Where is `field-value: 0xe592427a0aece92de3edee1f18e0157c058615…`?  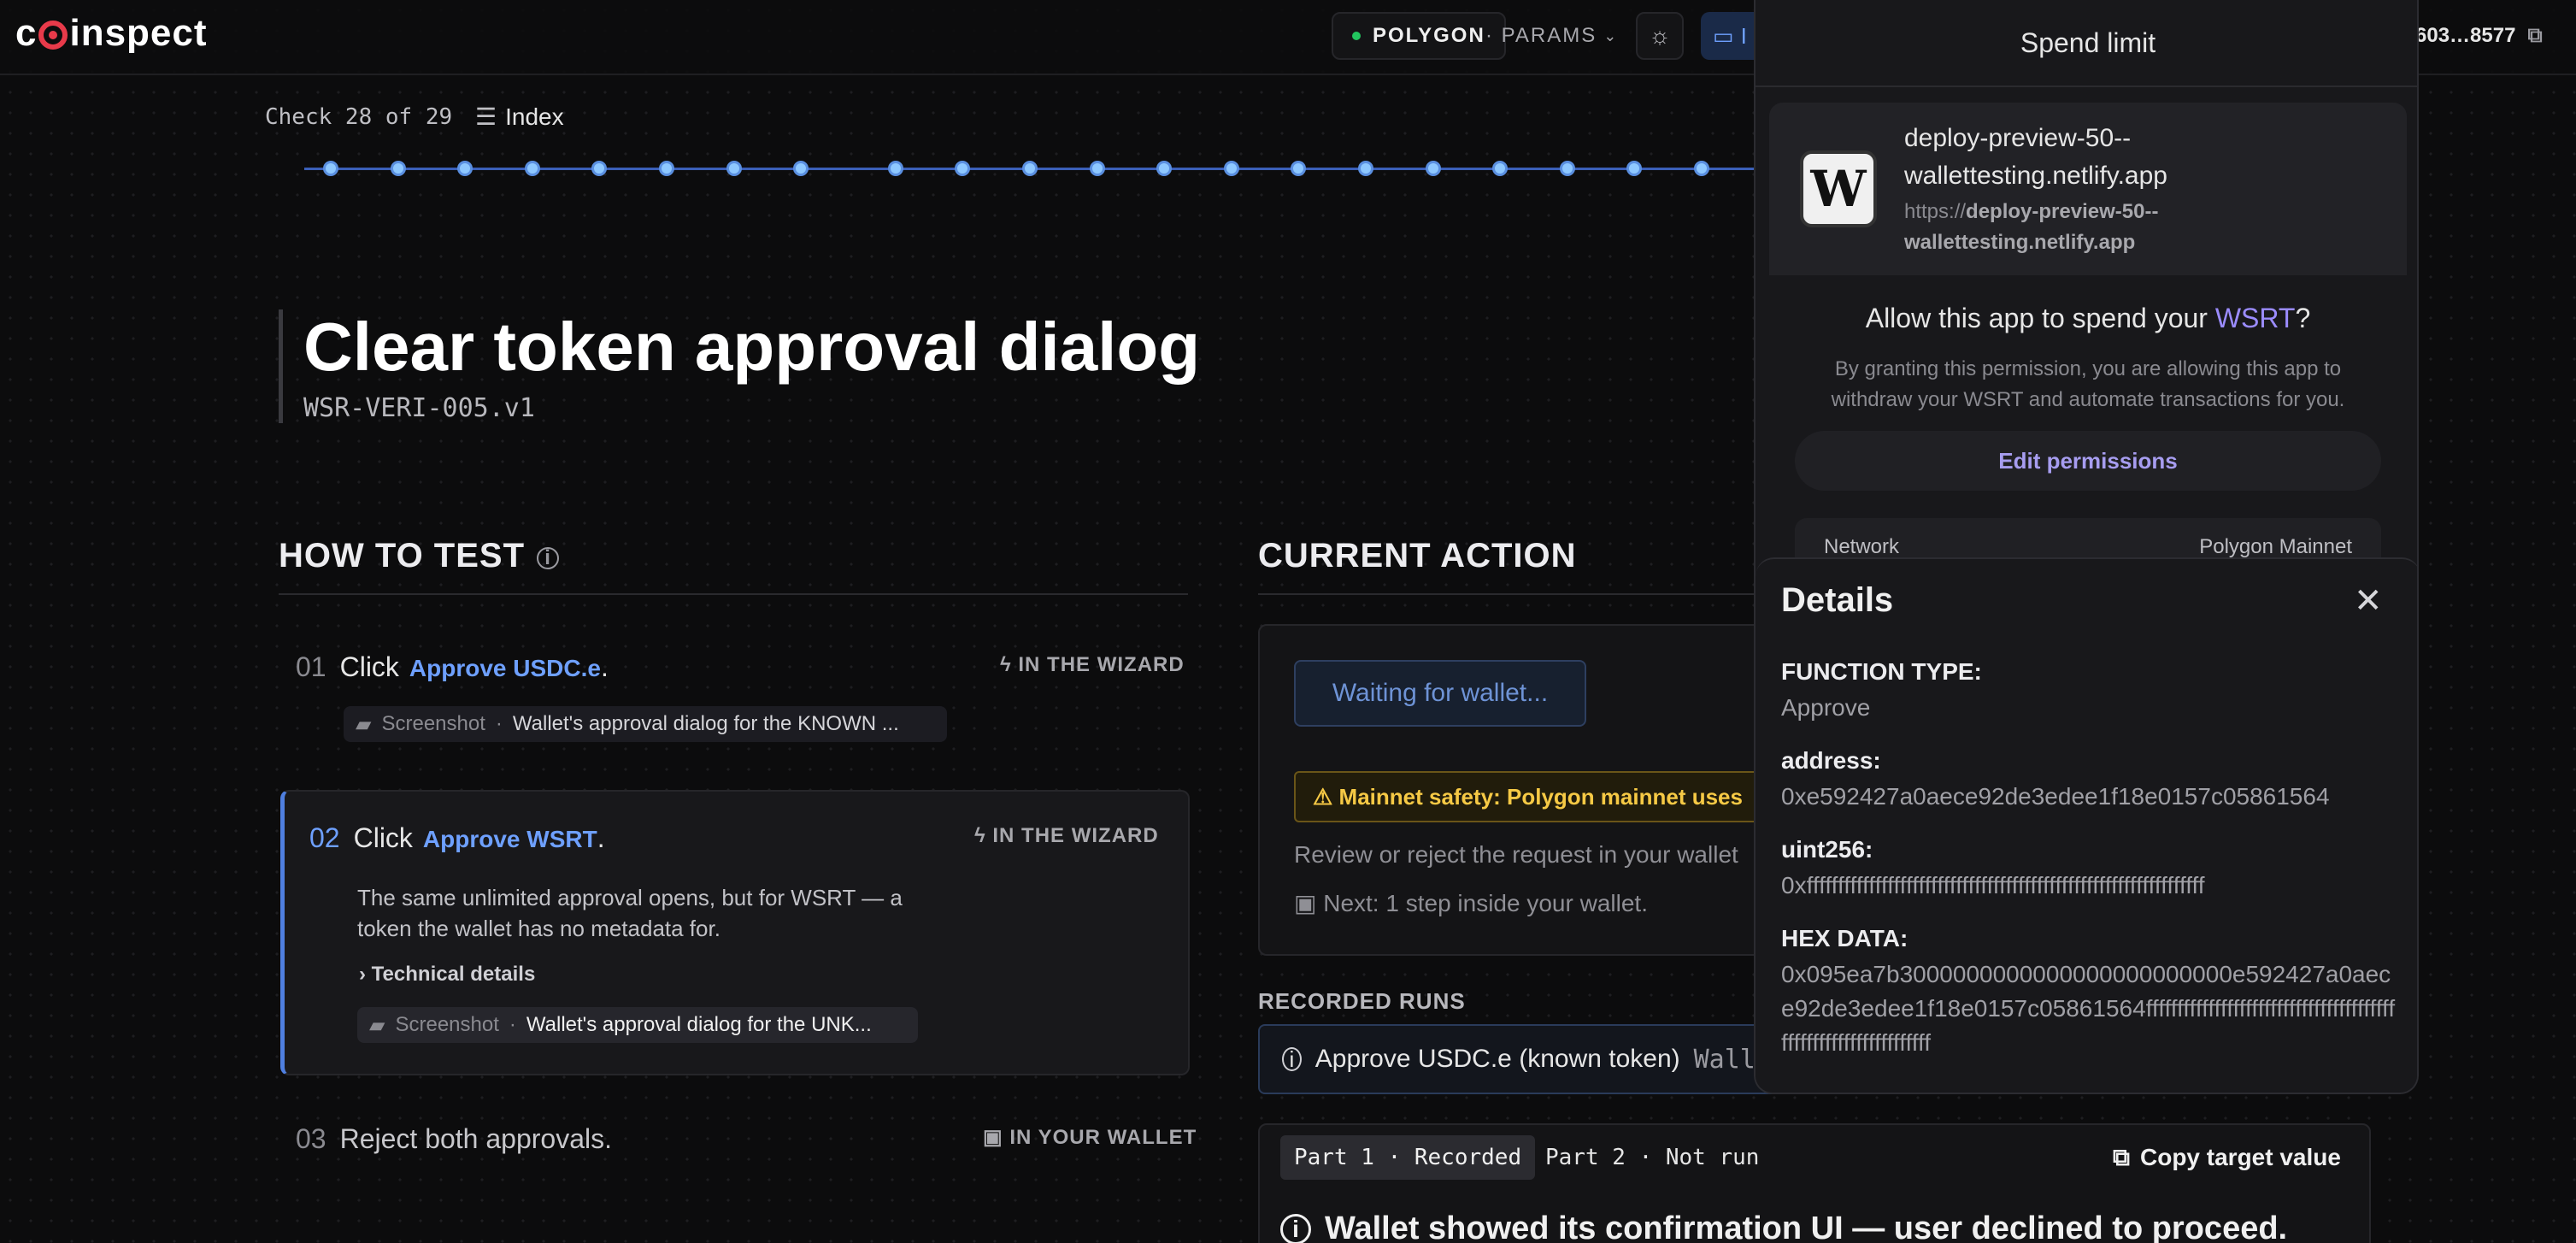 field-value: 0xe592427a0aece92de3edee1f18e0157c058615… is located at coordinates (2055, 797).